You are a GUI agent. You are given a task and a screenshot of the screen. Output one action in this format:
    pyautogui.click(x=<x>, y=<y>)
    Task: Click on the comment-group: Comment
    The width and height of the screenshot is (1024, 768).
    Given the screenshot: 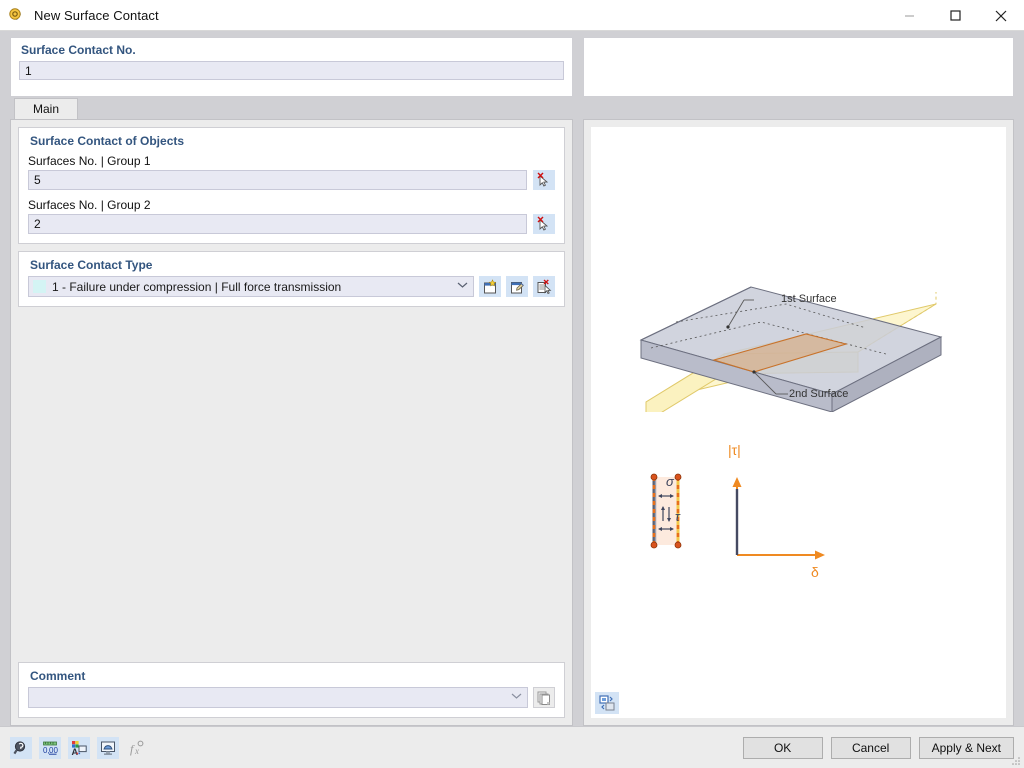 What is the action you would take?
    pyautogui.click(x=291, y=690)
    